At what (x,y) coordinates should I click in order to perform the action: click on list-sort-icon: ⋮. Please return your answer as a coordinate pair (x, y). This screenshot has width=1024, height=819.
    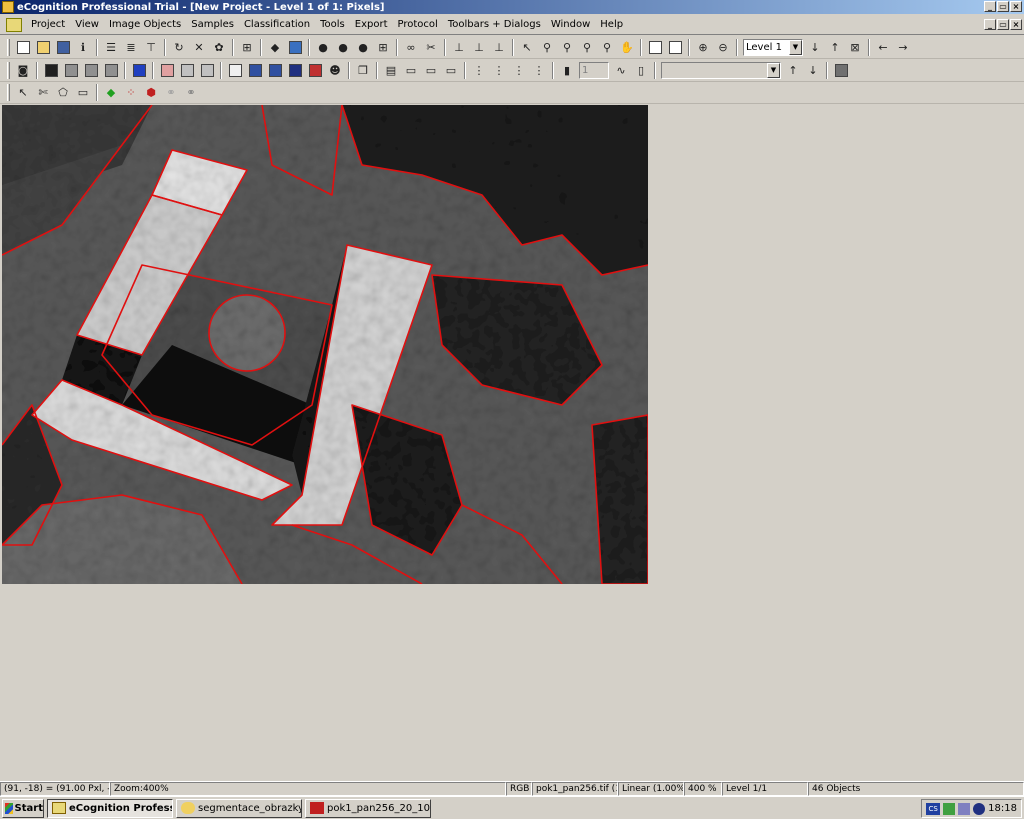
    Looking at the image, I should click on (499, 70).